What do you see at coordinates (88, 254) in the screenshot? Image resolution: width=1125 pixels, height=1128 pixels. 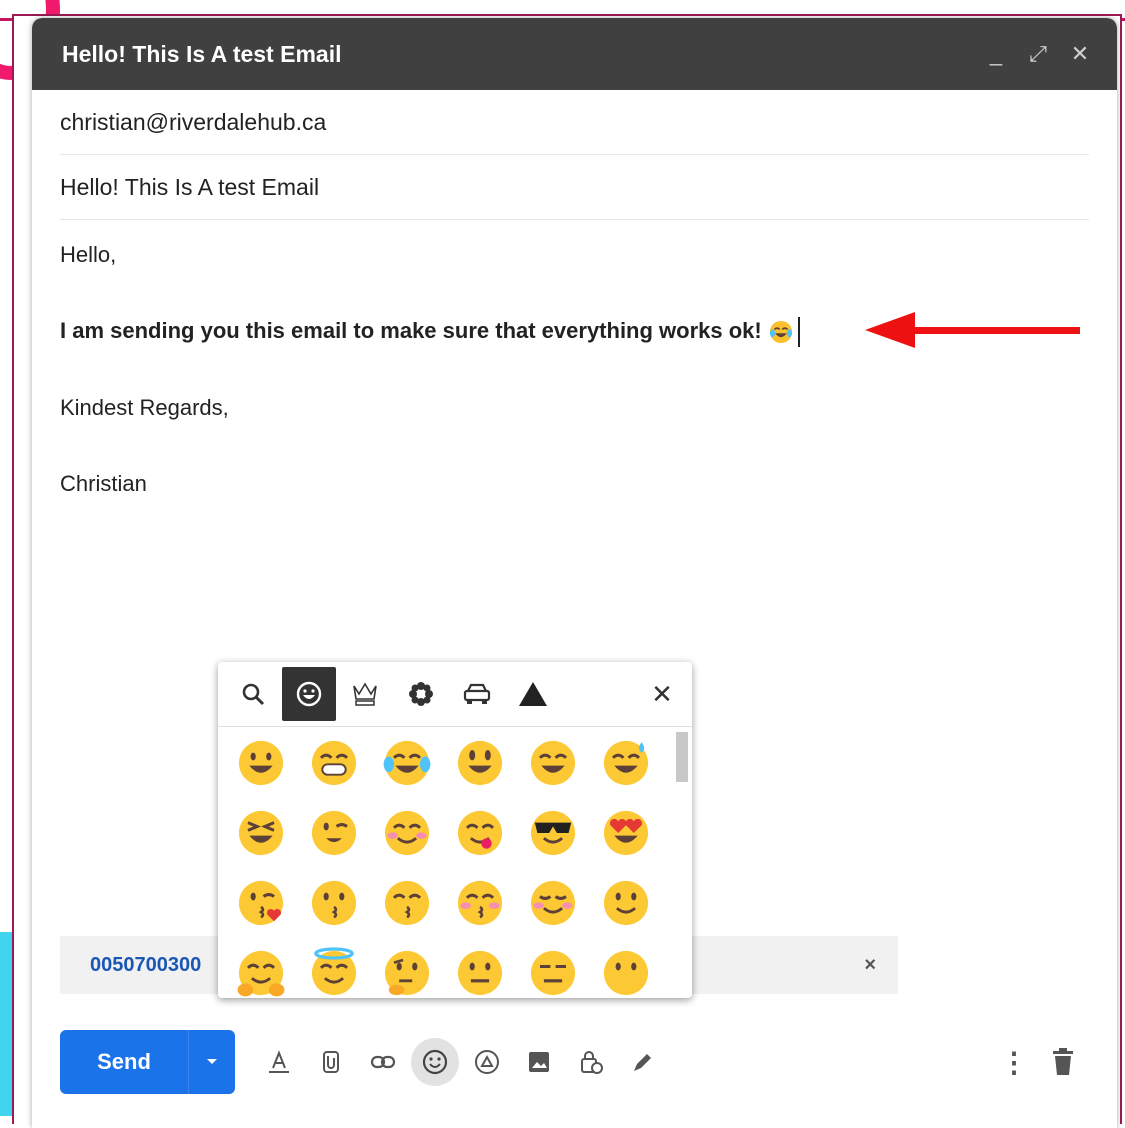 I see `greeting-line: Hello,` at bounding box center [88, 254].